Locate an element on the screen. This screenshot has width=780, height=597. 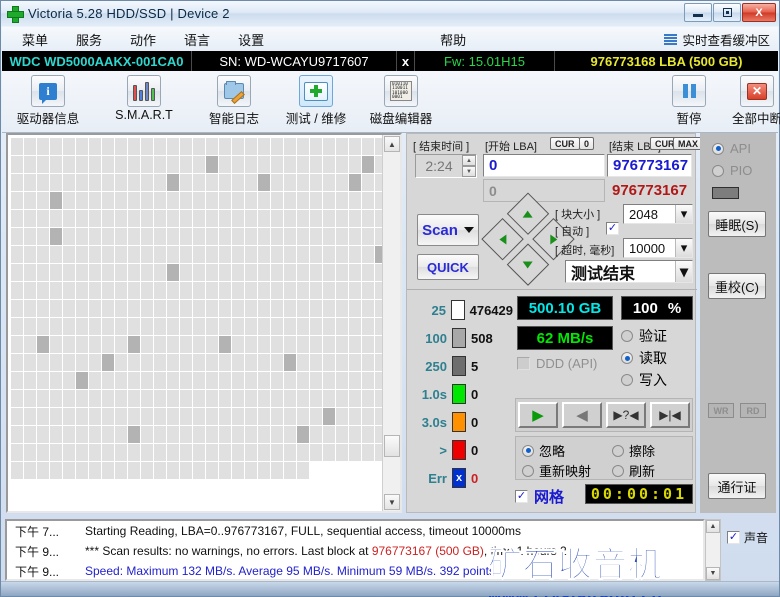
spinner-arrows: ▲ ▼ is located at coordinates (469, 166).